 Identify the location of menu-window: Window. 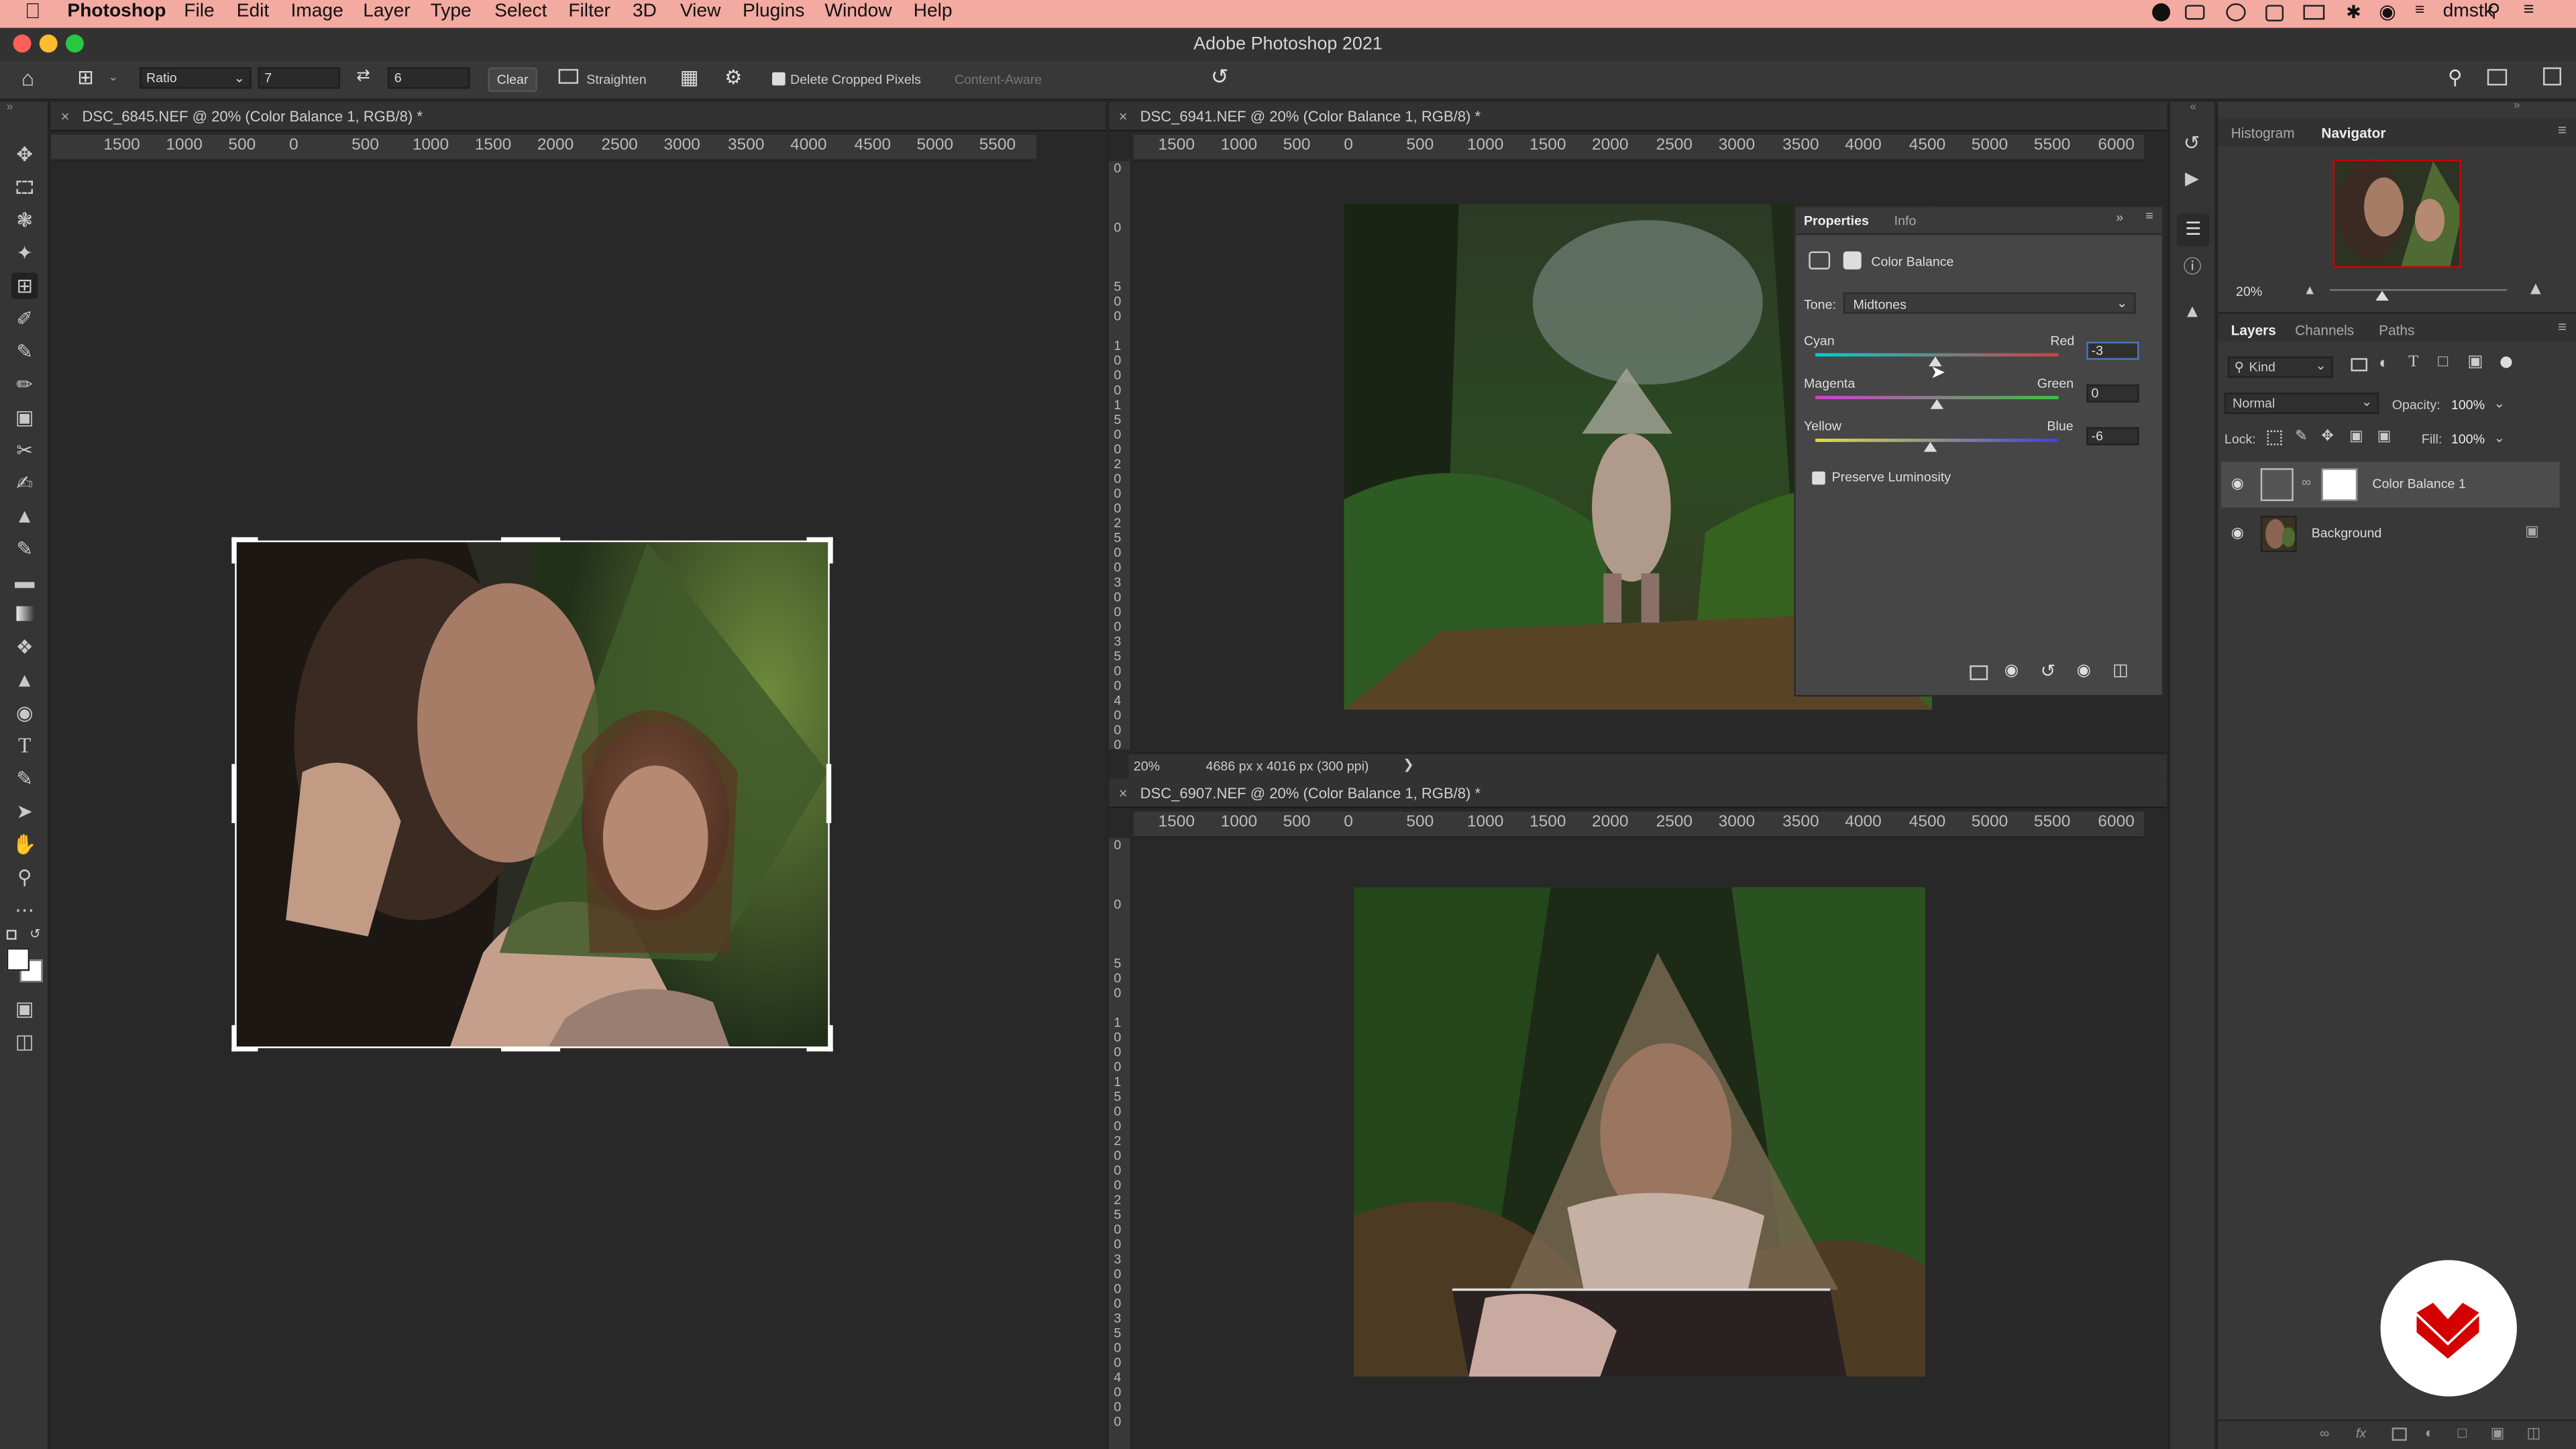
(858, 11).